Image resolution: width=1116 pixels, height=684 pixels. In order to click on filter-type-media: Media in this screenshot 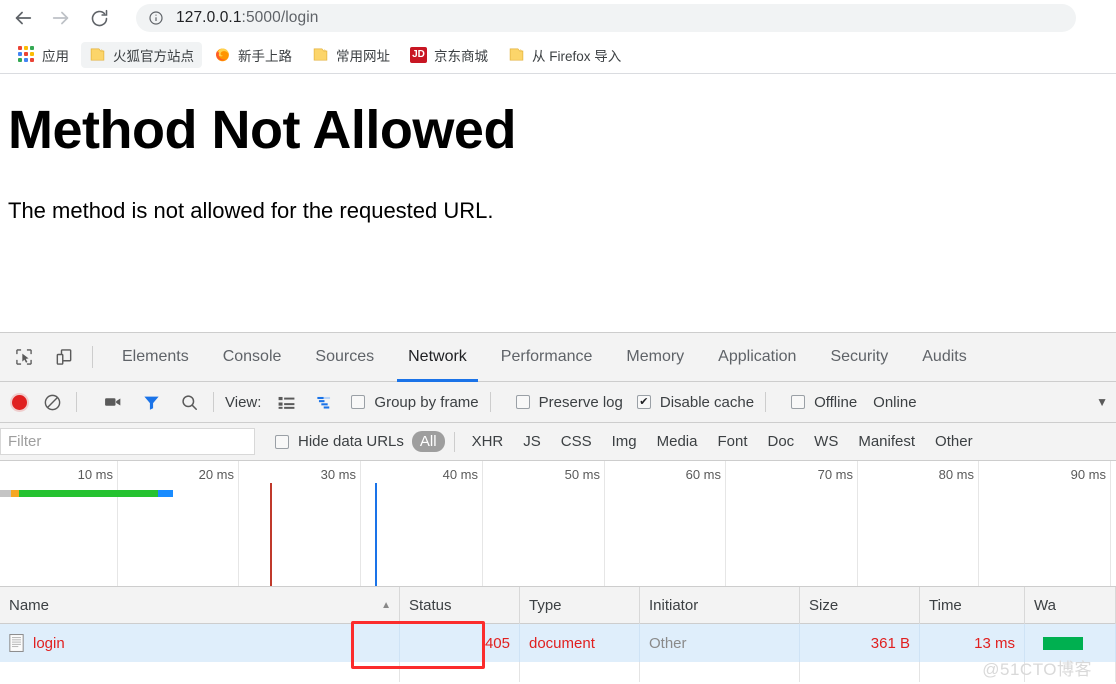, I will do `click(677, 441)`.